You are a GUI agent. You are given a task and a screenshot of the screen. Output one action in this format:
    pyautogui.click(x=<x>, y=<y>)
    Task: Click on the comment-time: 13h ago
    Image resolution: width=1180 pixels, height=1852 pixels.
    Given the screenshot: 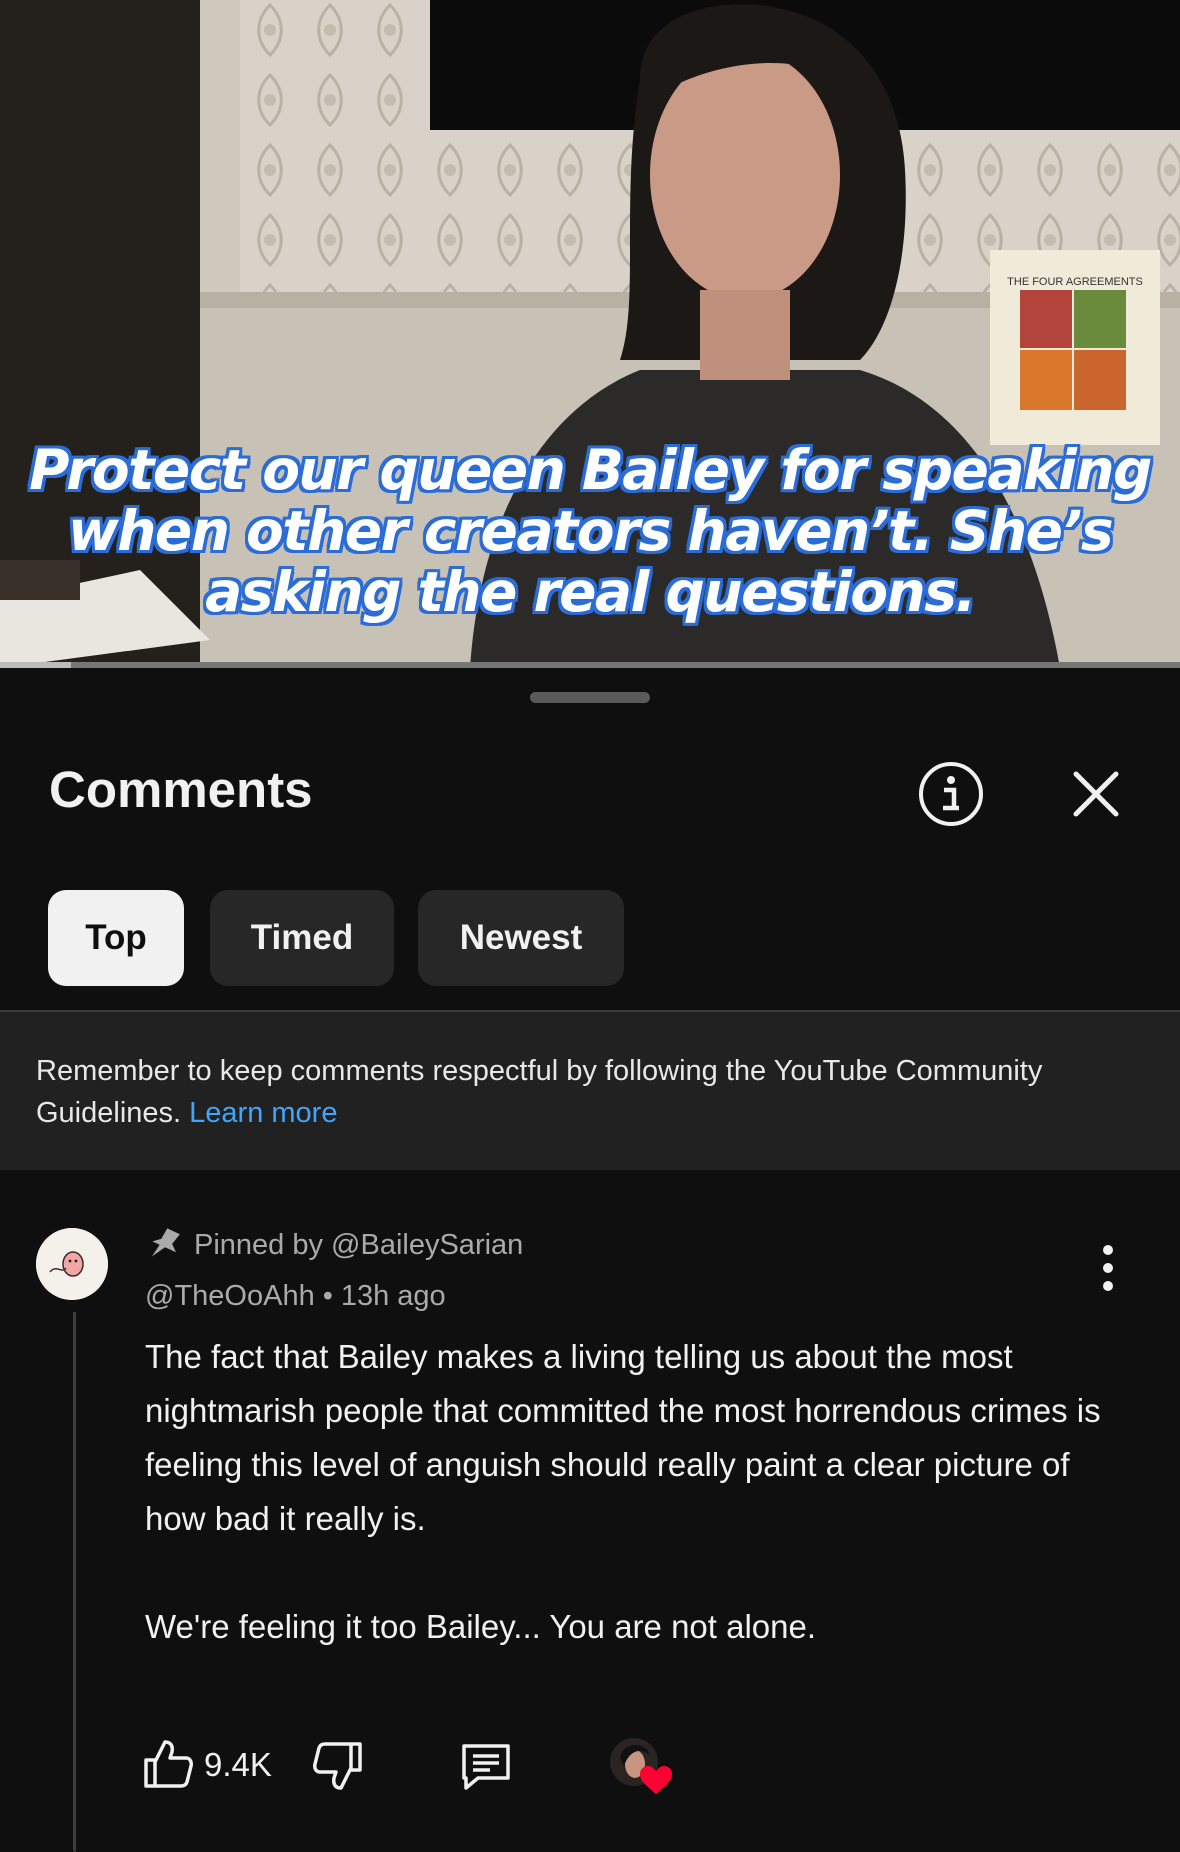 What is the action you would take?
    pyautogui.click(x=393, y=1296)
    